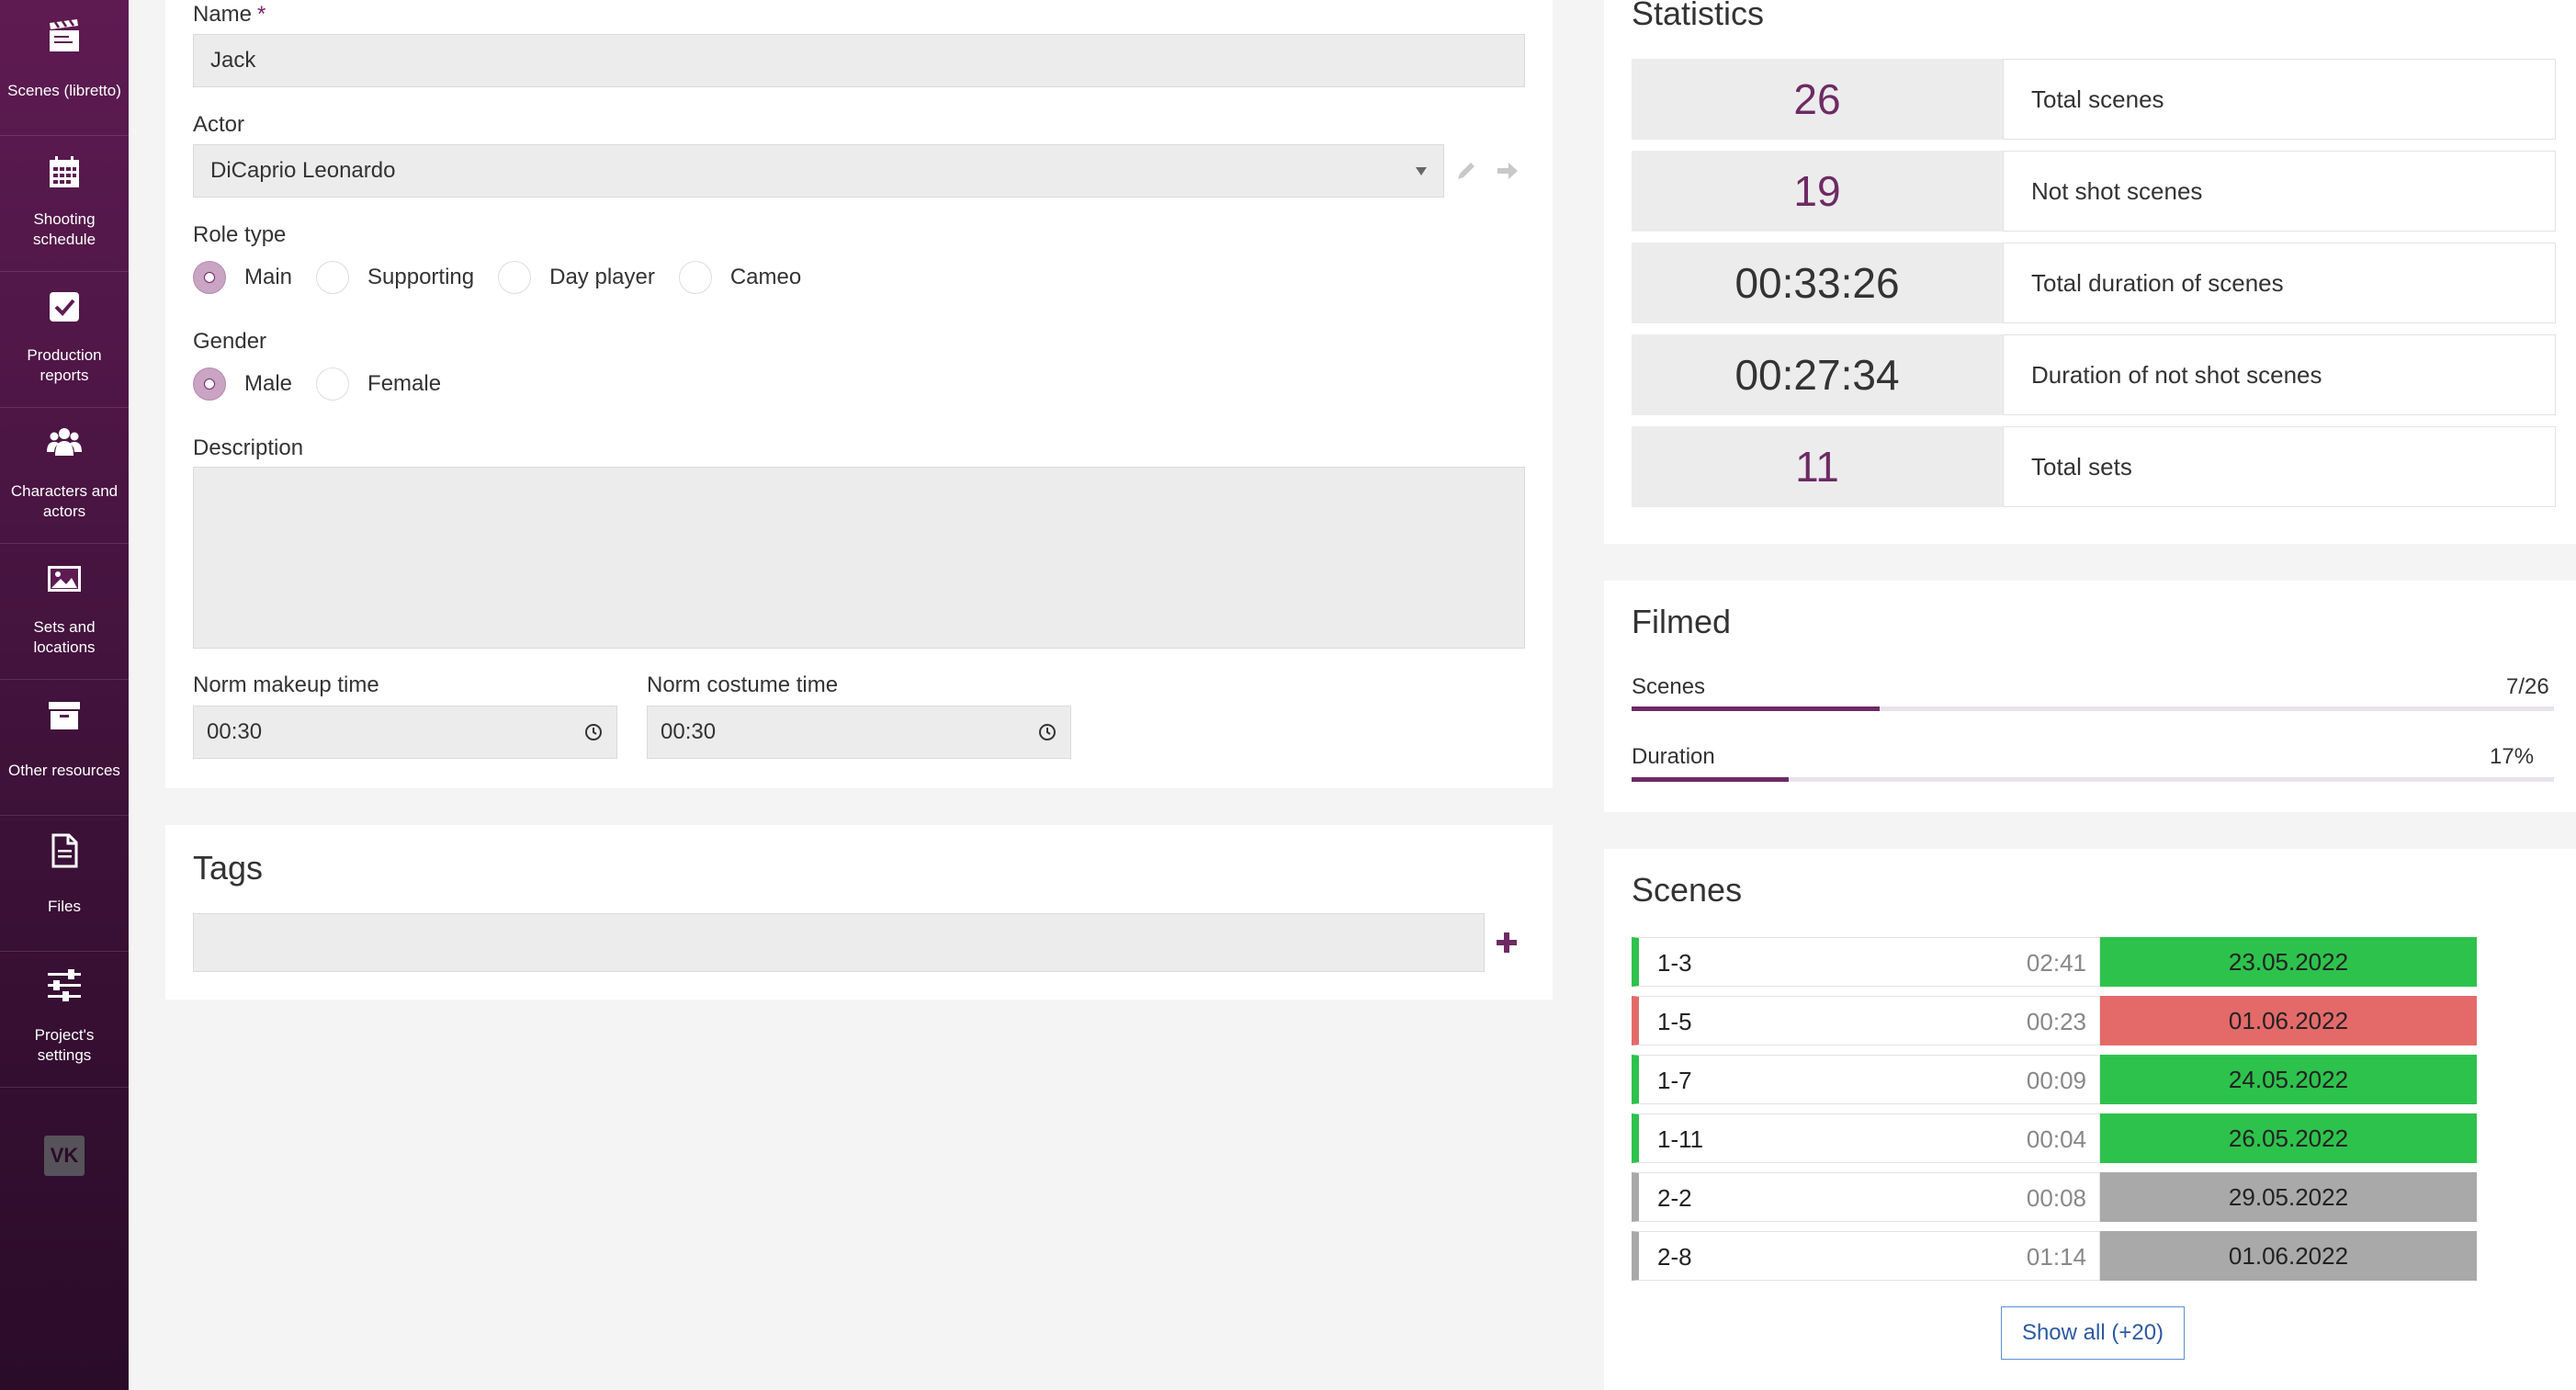  What do you see at coordinates (1817, 283) in the screenshot?
I see `stat-value: 00:33:26` at bounding box center [1817, 283].